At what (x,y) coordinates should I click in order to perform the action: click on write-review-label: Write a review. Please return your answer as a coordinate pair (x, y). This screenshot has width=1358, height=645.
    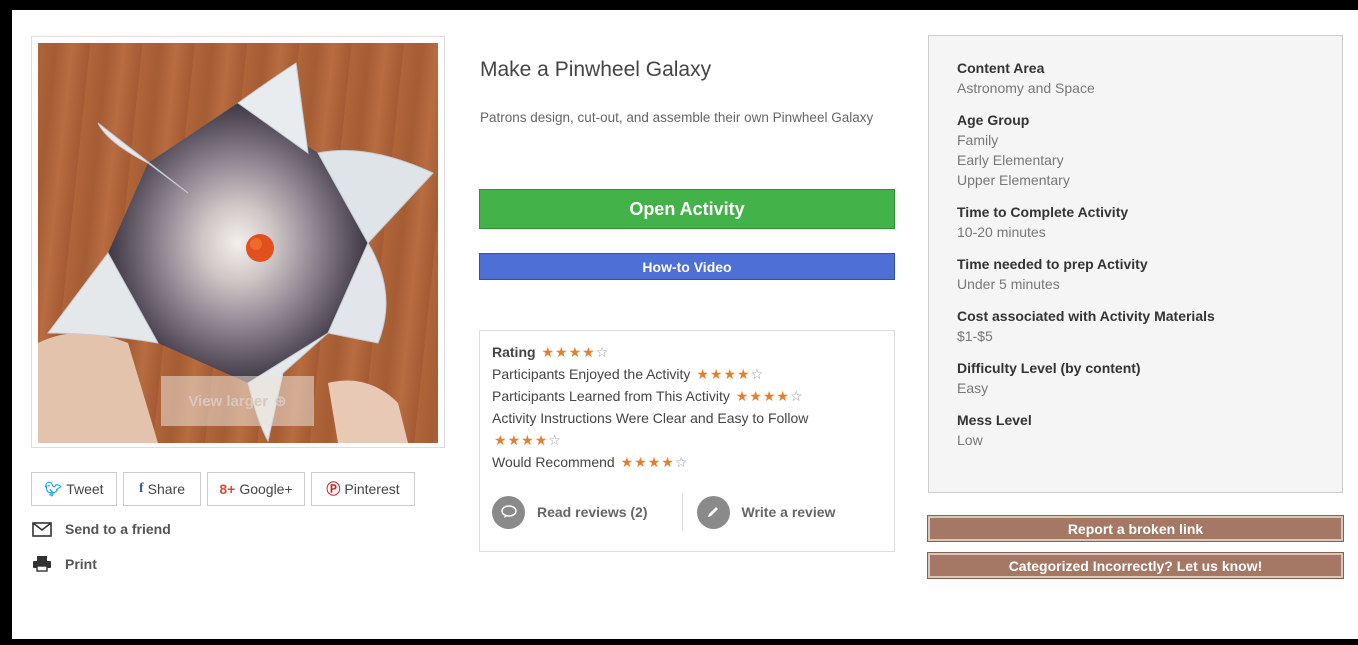
    Looking at the image, I should click on (788, 512).